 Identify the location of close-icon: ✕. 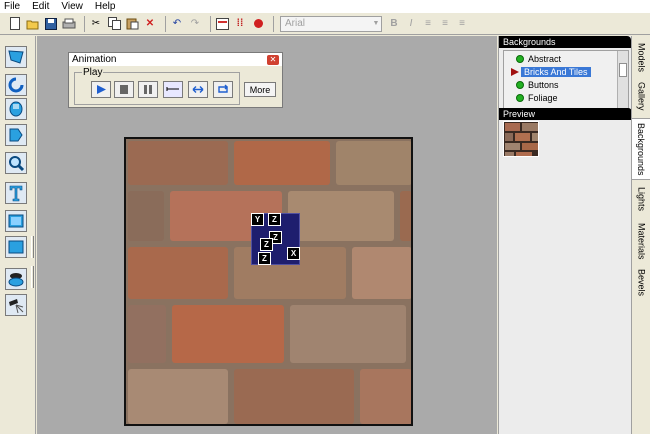
(273, 59).